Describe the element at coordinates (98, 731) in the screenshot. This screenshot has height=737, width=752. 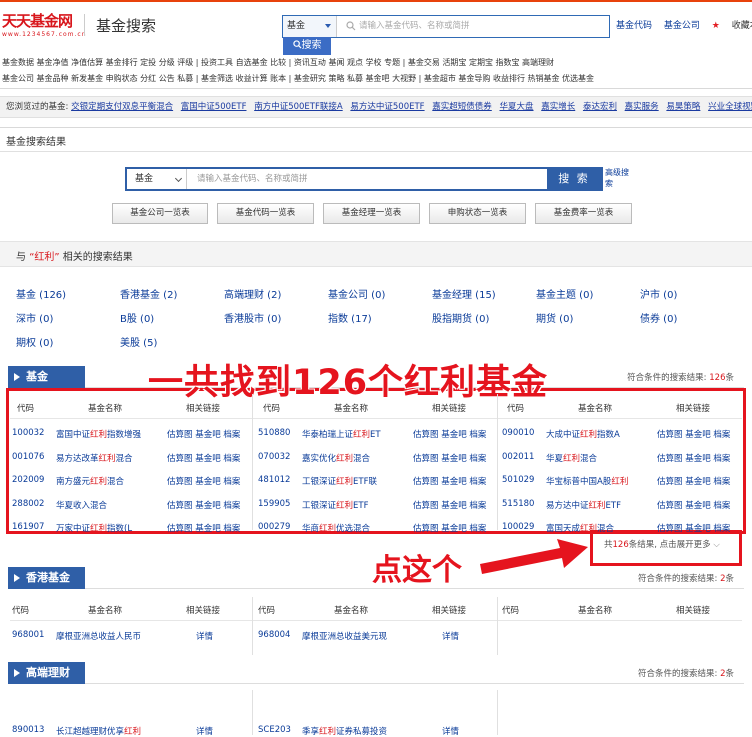
I see `fund-name-link: 长江超越理财优享红利` at that location.